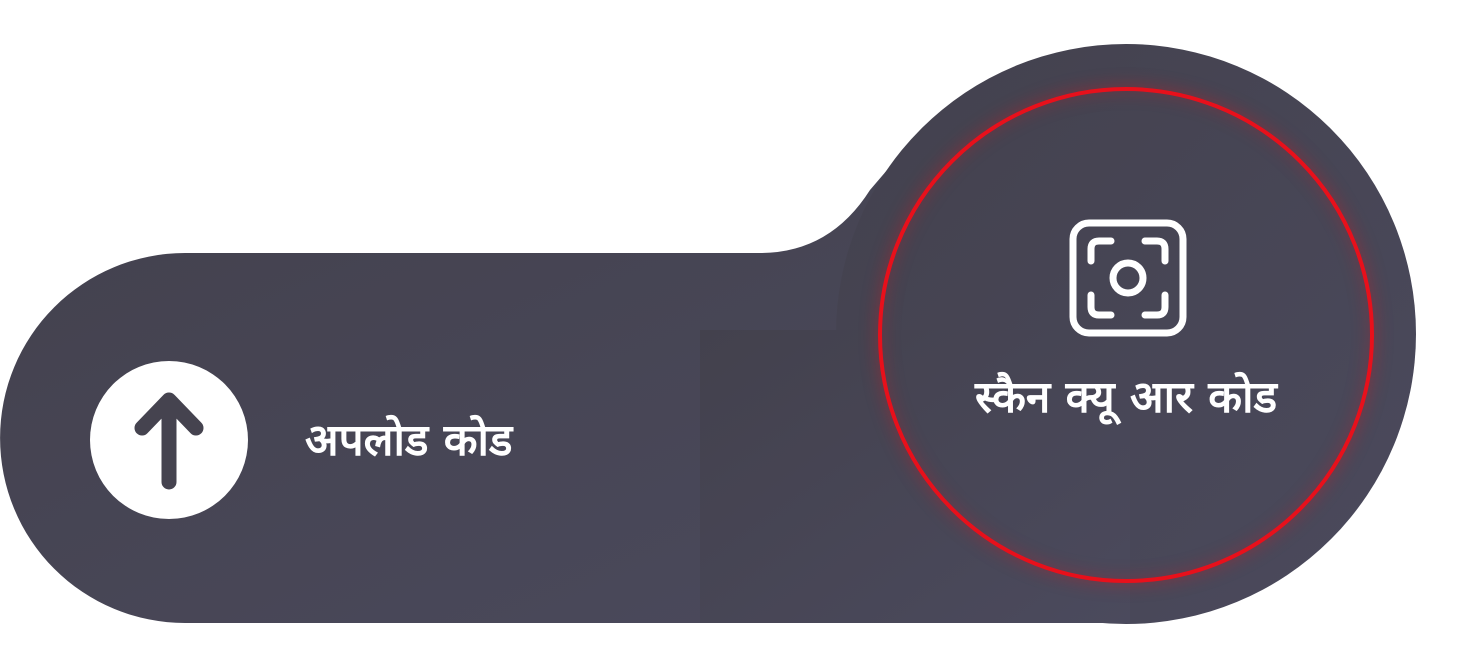  Describe the element at coordinates (409, 440) in the screenshot. I see `upload-code-label: अपलोड कोड` at that location.